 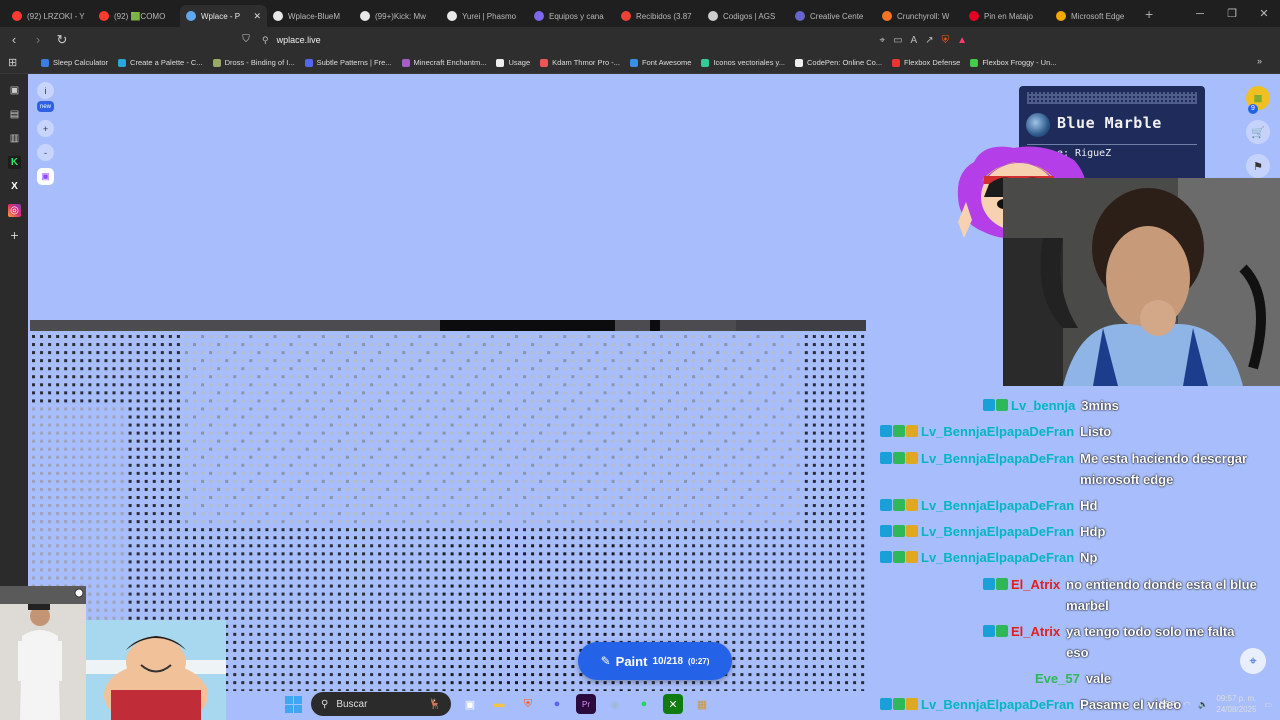 I want to click on task-view-icon: ▣, so click(x=470, y=704).